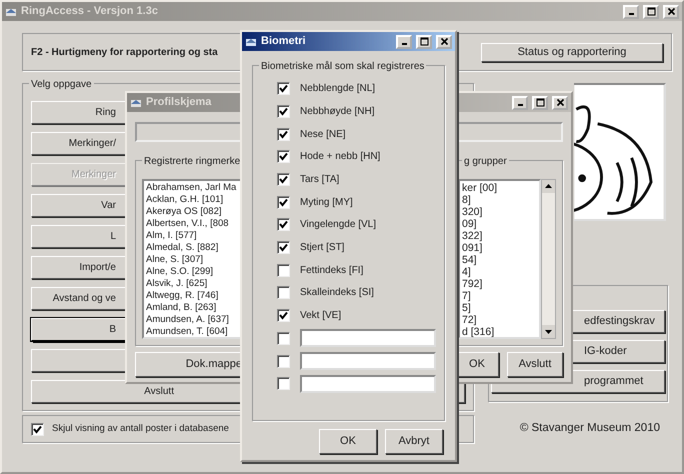  I want to click on checkbox-label: Stjert [ST], so click(322, 248).